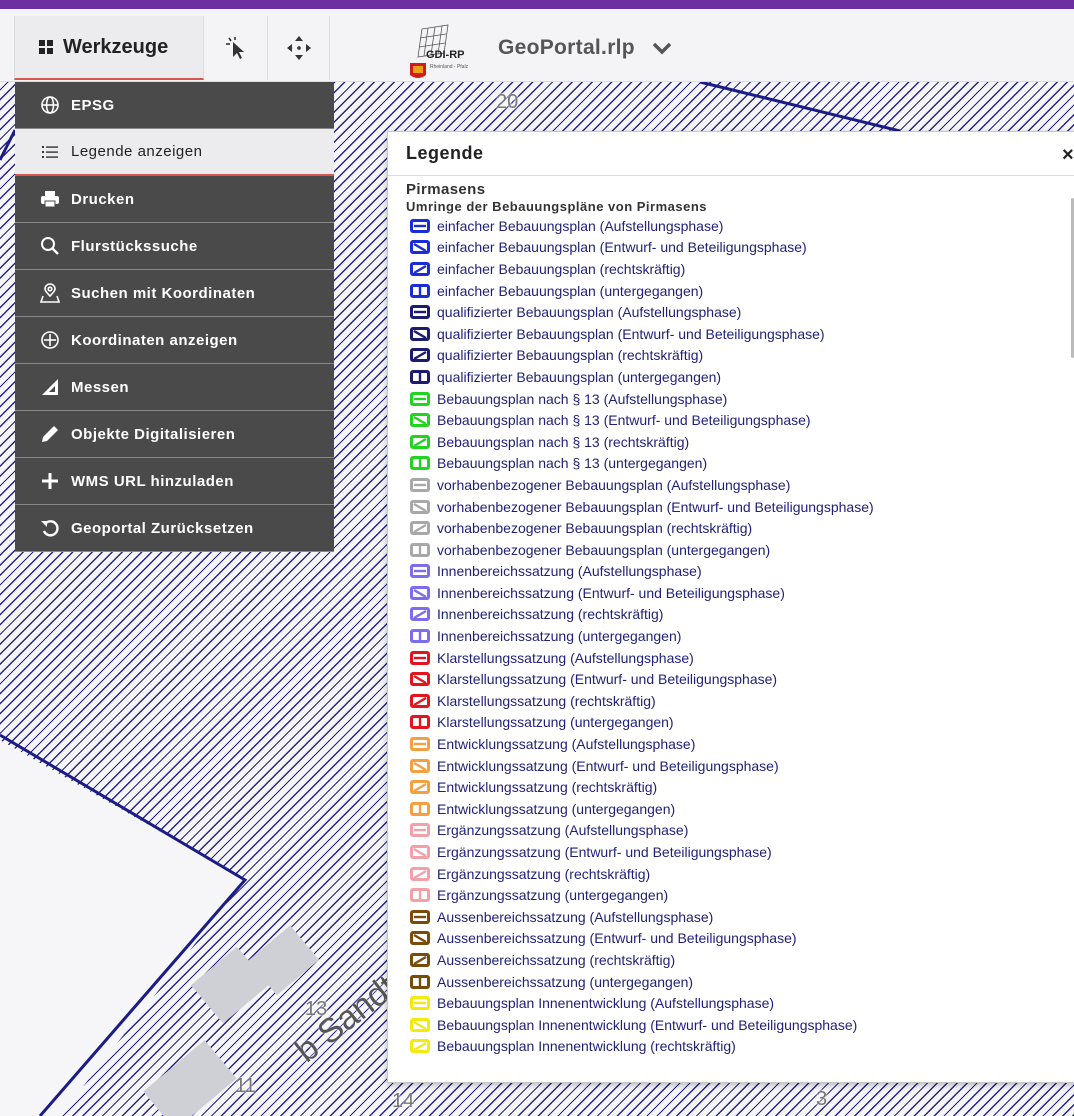 This screenshot has width=1074, height=1116. What do you see at coordinates (736, 982) in the screenshot?
I see `legend-item: Aussenbereichssatzung (untergegangen)` at bounding box center [736, 982].